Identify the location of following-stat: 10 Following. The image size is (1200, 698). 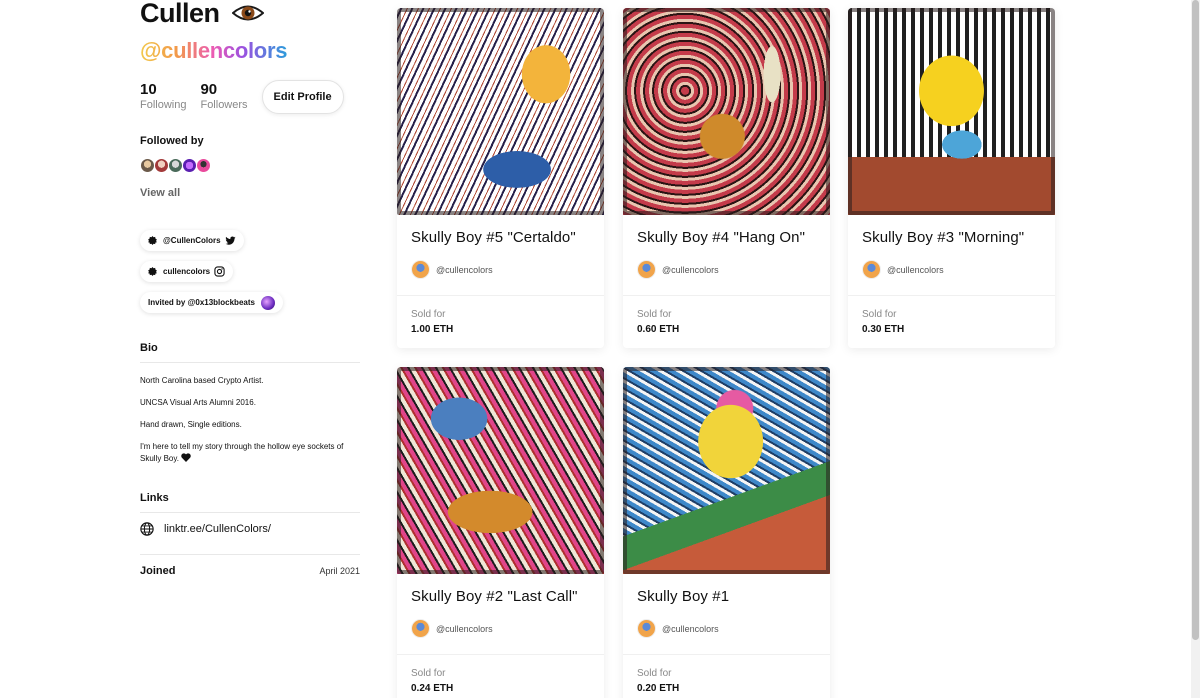
(163, 97).